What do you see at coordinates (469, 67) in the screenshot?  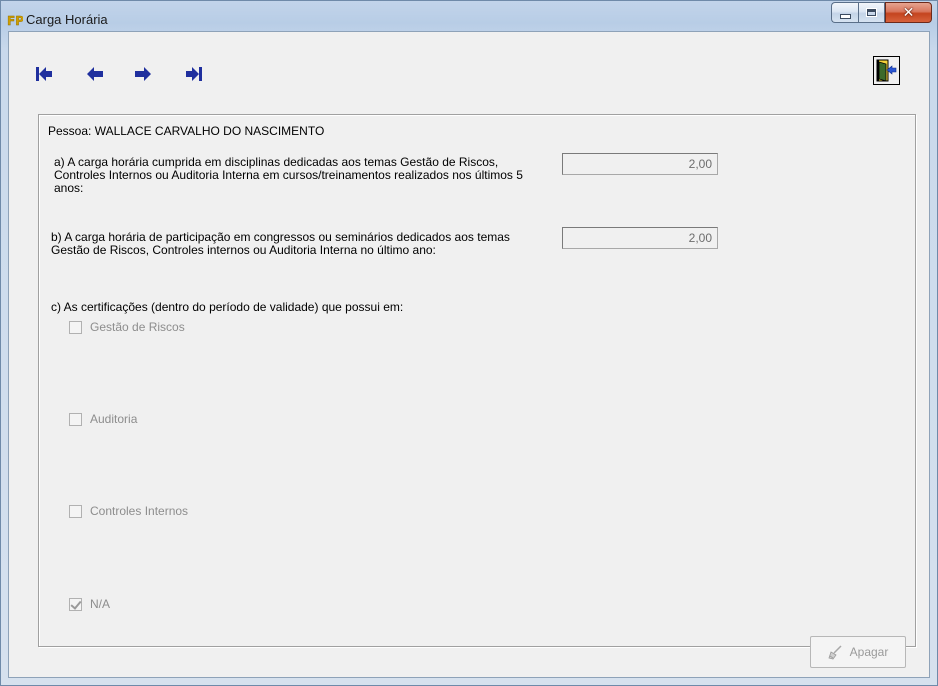 I see `toolbar` at bounding box center [469, 67].